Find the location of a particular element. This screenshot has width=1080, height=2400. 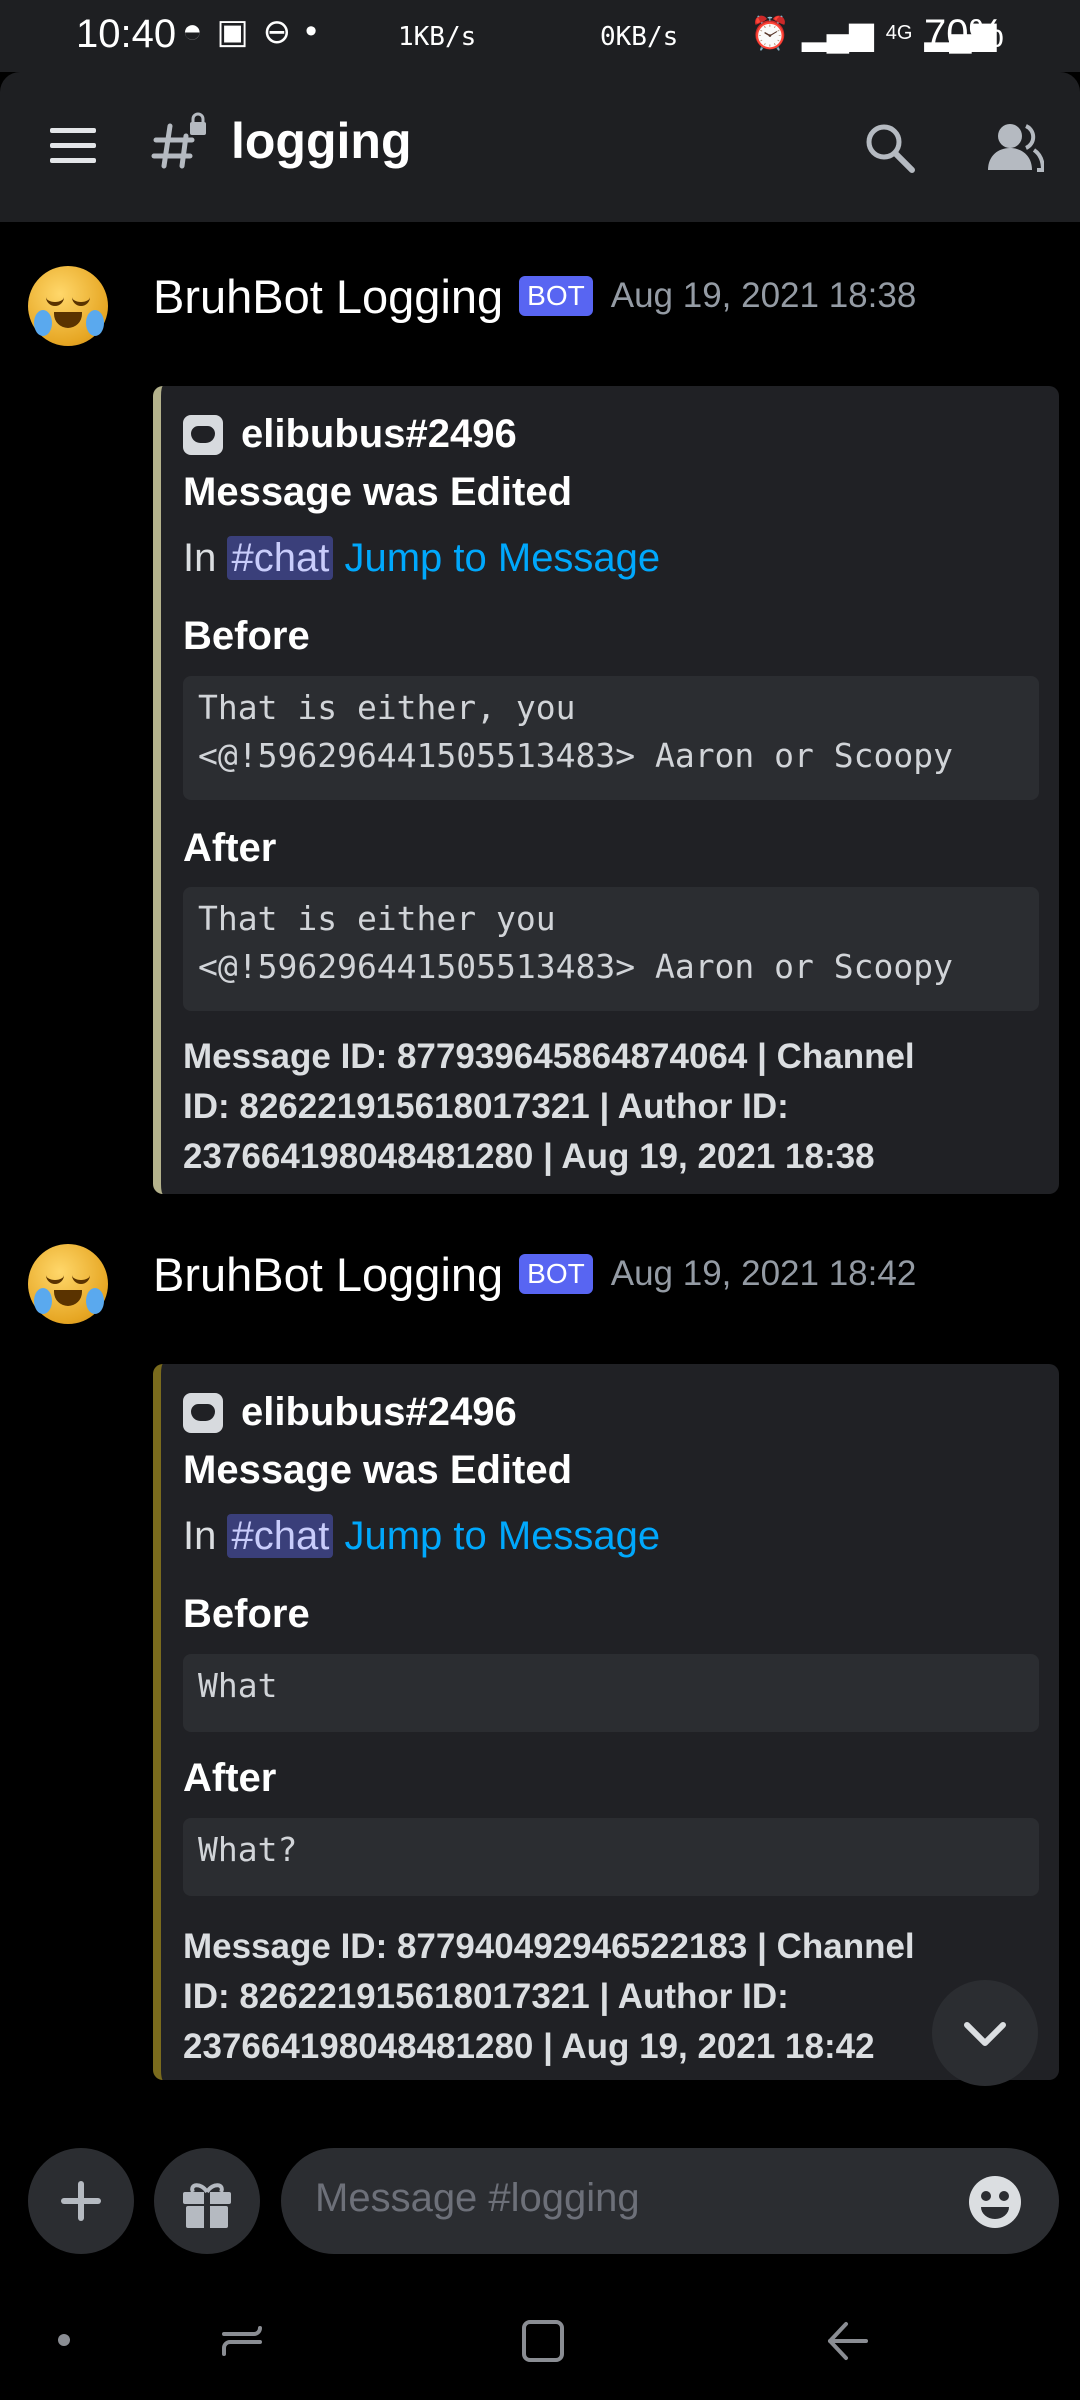

message-input: Message #logging is located at coordinates (670, 2201).